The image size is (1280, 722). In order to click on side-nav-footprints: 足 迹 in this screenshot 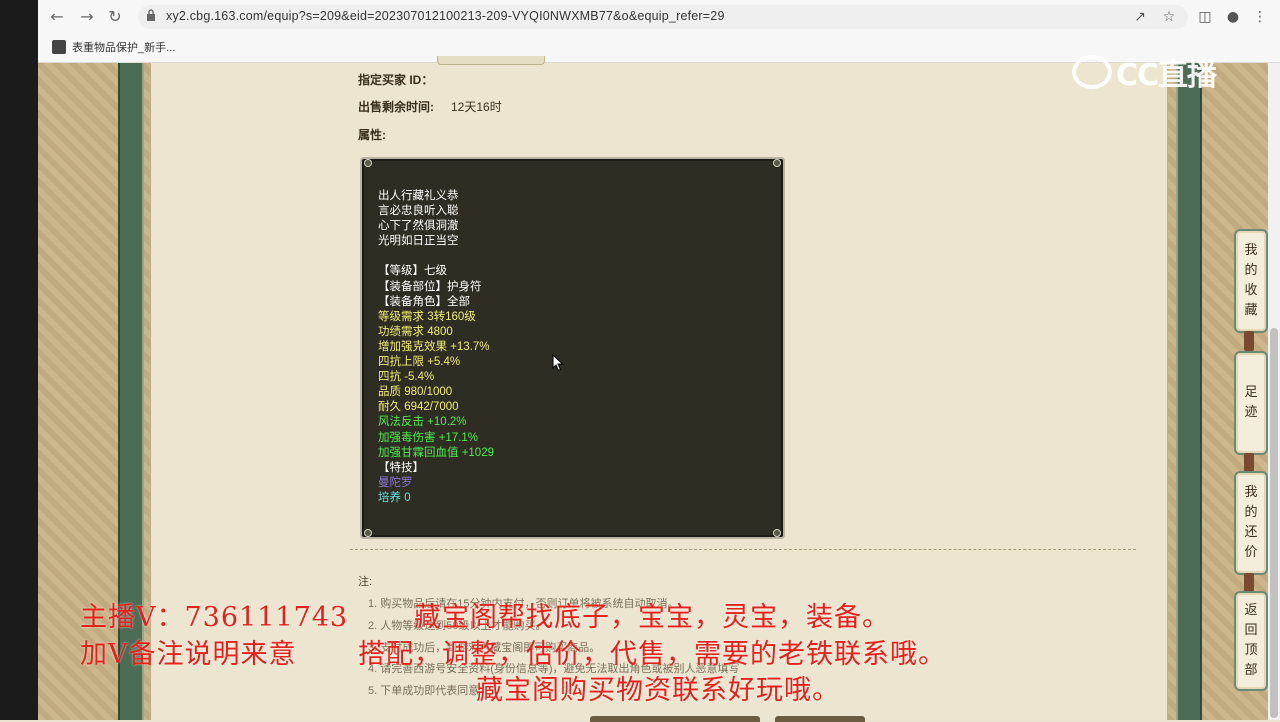, I will do `click(1251, 403)`.